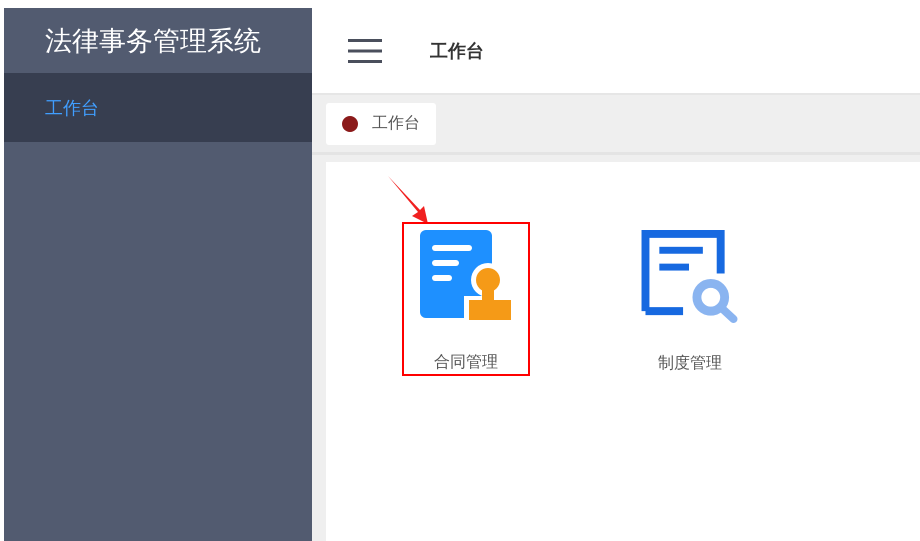  Describe the element at coordinates (365, 50) in the screenshot. I see `menu-icon` at that location.